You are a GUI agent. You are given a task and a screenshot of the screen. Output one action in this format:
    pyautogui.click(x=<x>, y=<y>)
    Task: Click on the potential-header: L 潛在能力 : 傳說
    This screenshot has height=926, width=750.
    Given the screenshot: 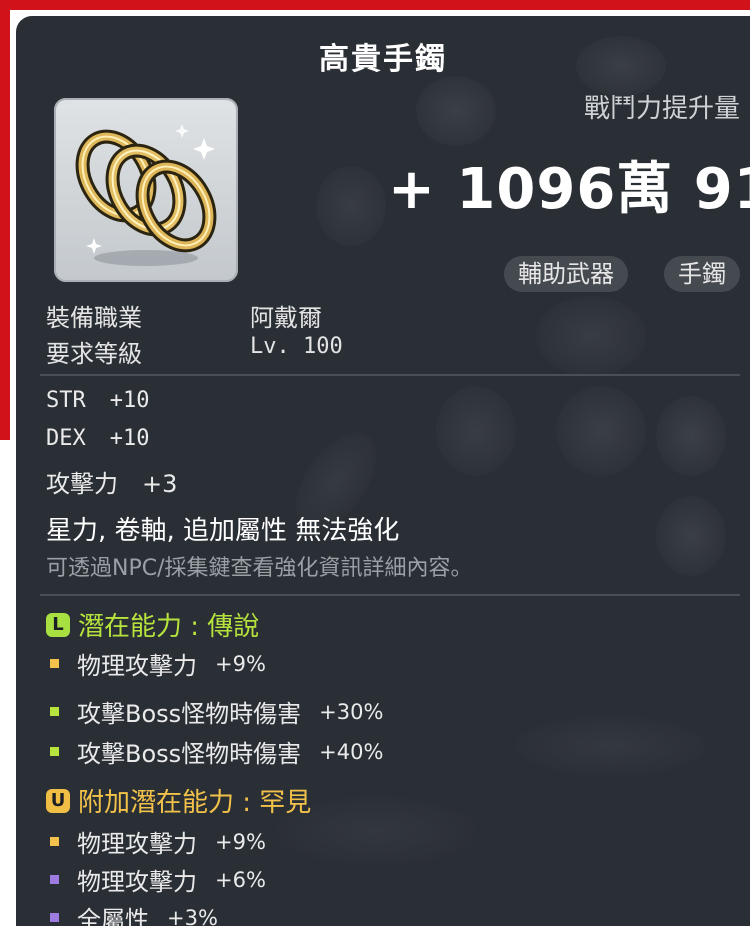 What is the action you would take?
    pyautogui.click(x=152, y=624)
    